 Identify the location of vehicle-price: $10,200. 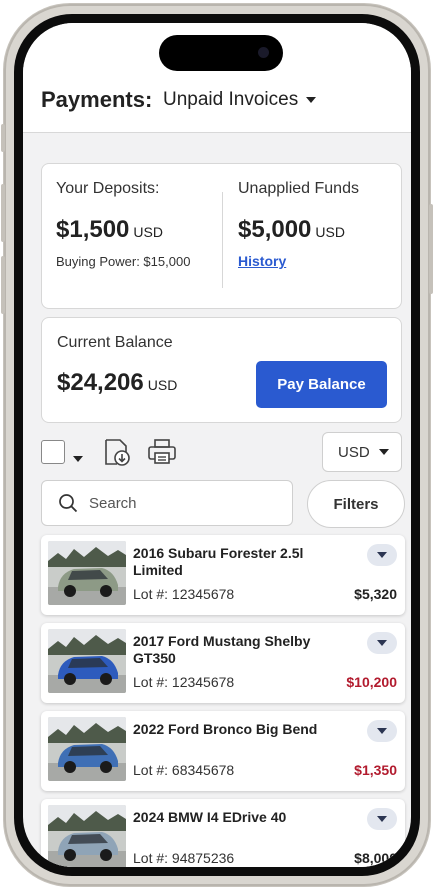
(371, 682).